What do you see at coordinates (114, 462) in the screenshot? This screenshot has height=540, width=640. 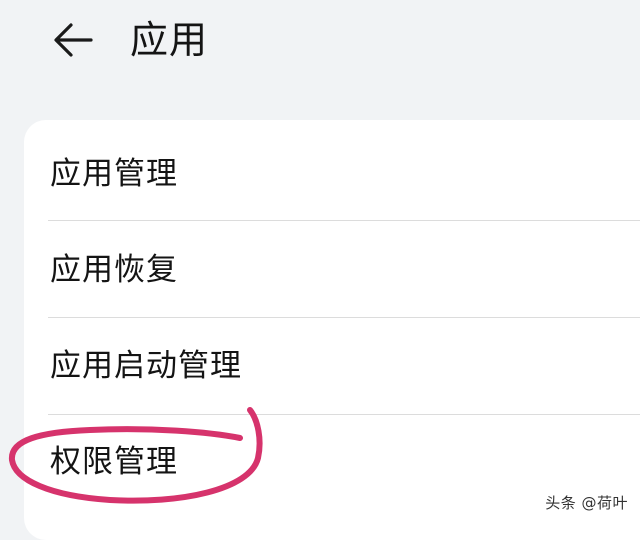 I see `menu-item-label: 权限管理` at bounding box center [114, 462].